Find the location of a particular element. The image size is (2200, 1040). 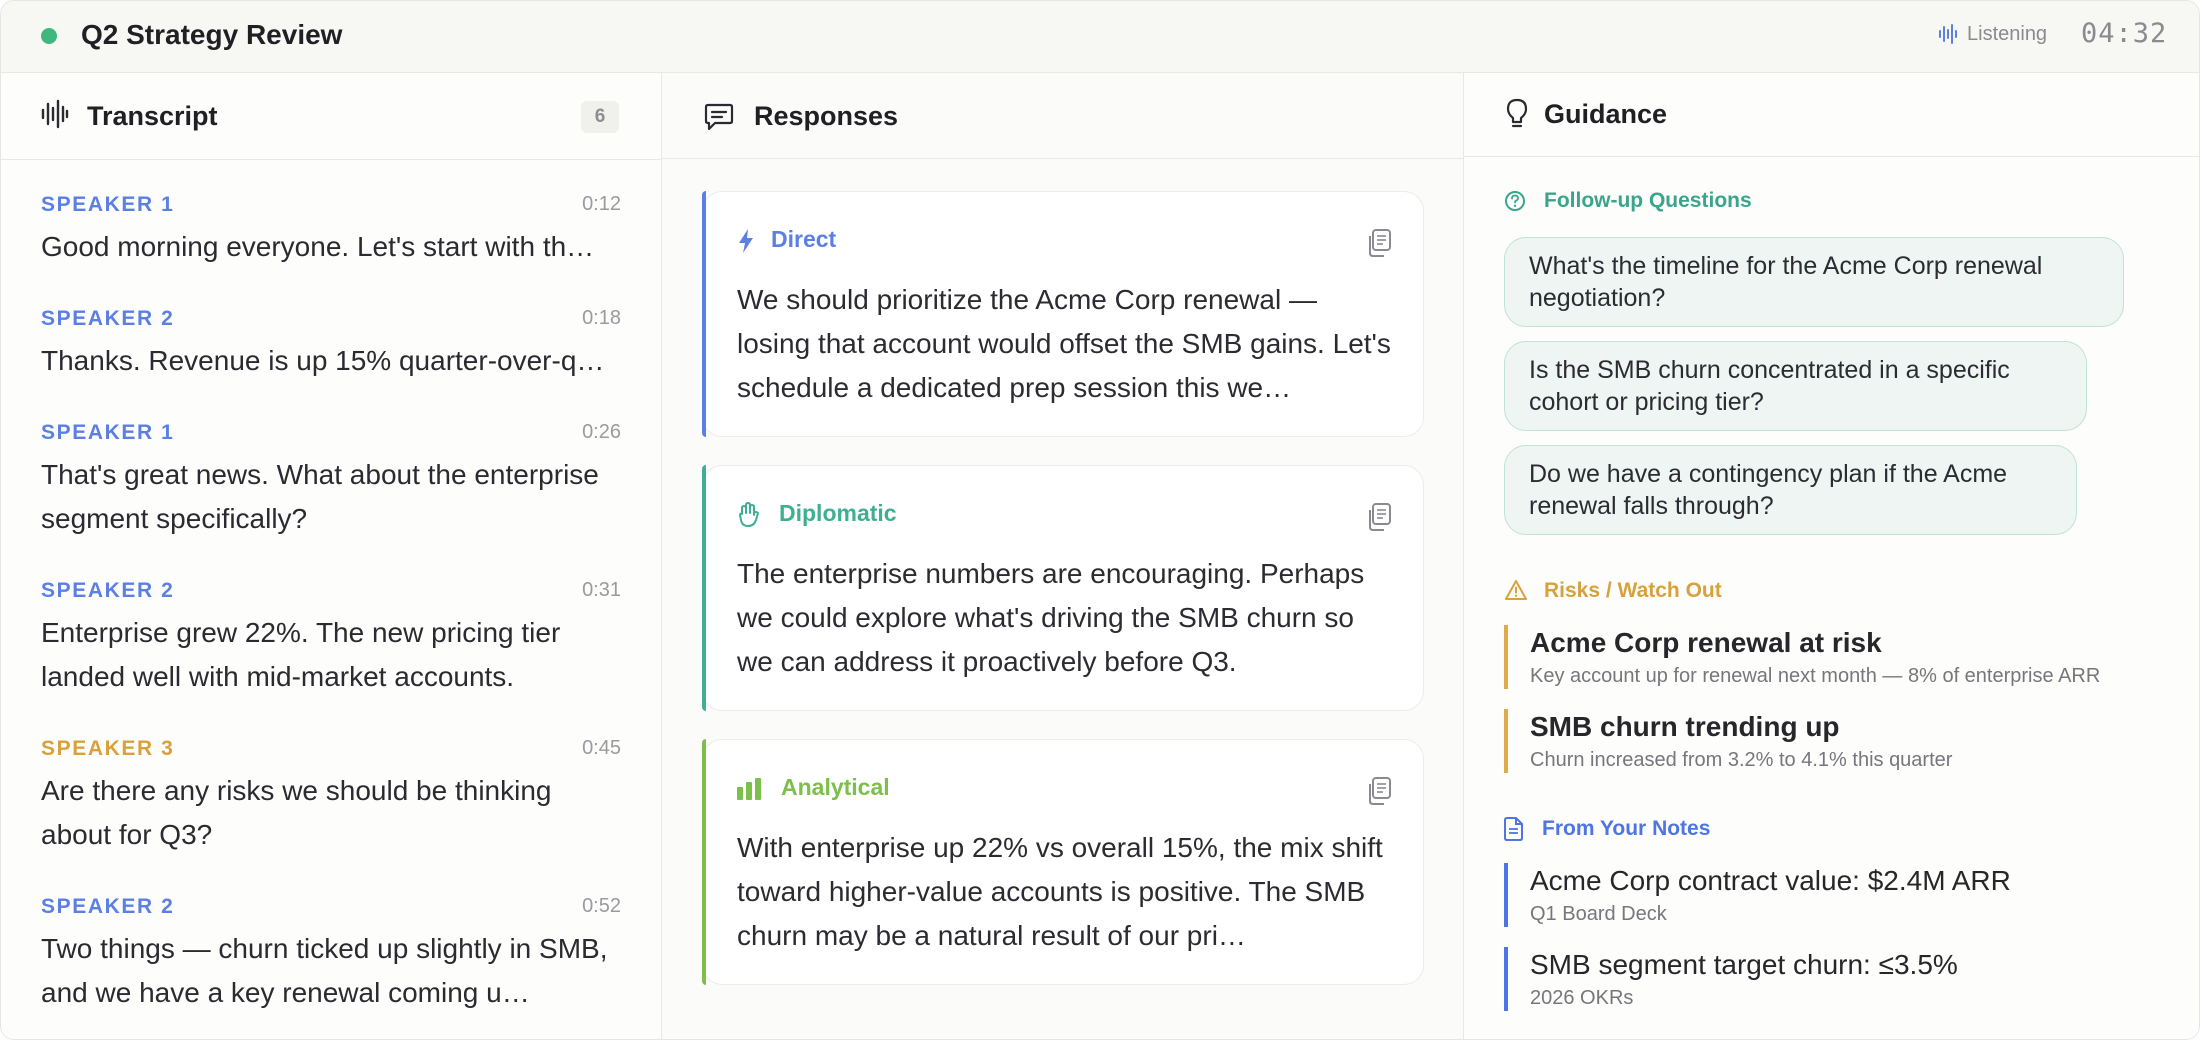

transcript-title: Transcript is located at coordinates (152, 116).